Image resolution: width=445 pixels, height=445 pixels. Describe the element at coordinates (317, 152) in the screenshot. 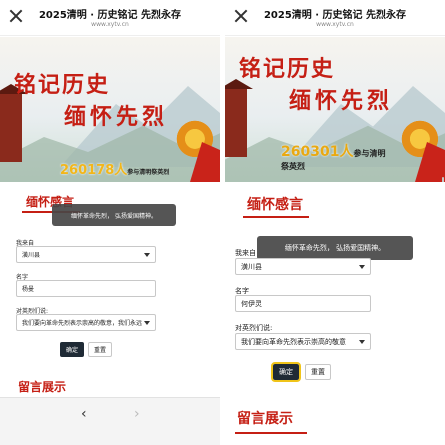

I see `count-number: 260301人` at that location.